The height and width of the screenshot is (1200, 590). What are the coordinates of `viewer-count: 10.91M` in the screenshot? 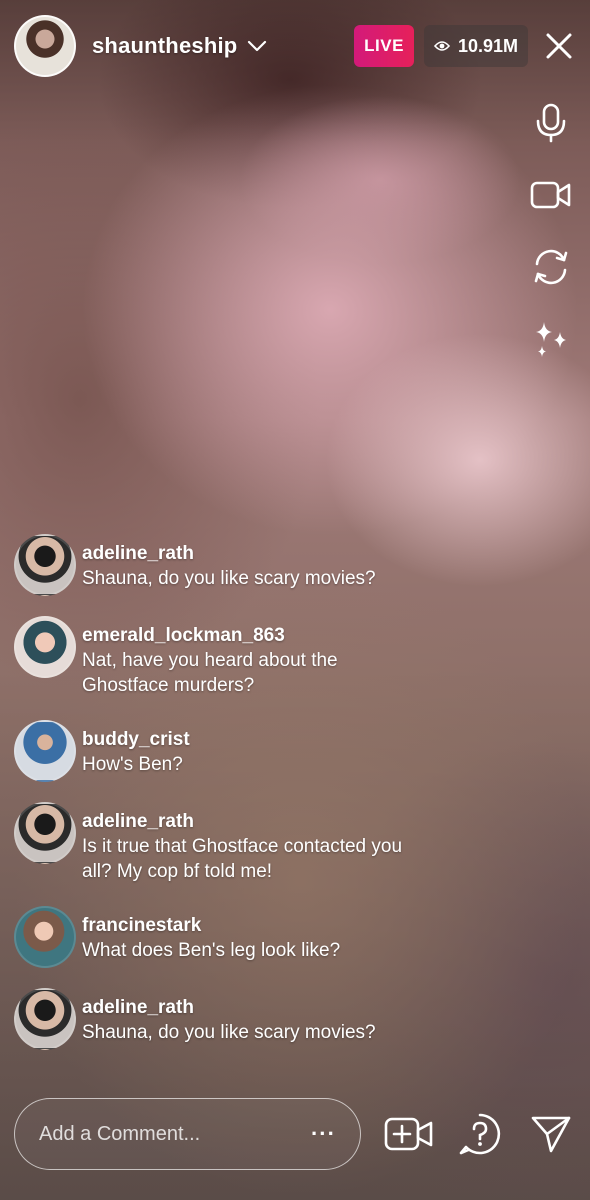 It's located at (487, 46).